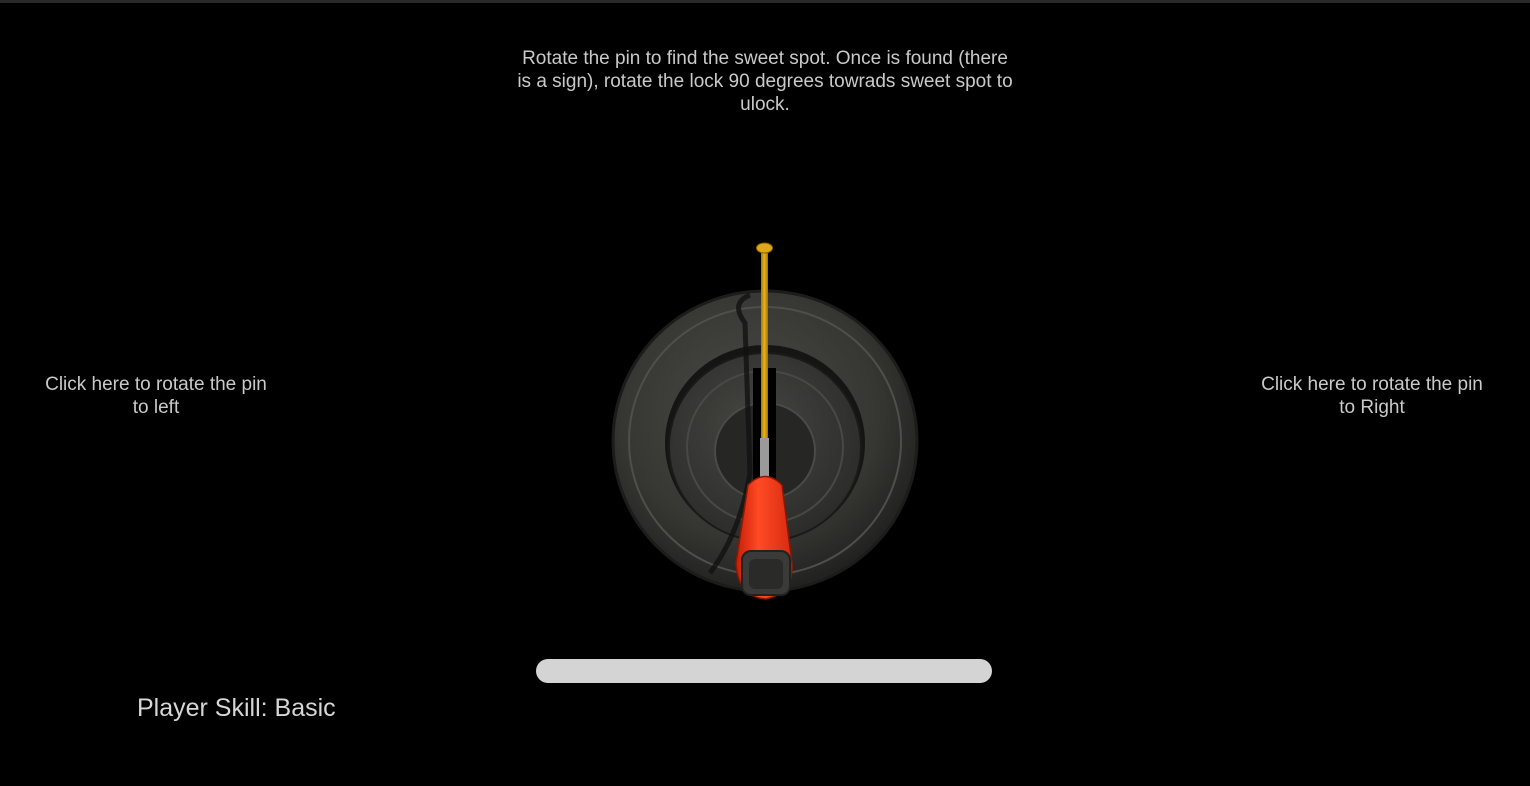 Image resolution: width=1530 pixels, height=786 pixels. I want to click on rotate-pin-left-button: Click here to rotate the pin to left, so click(156, 396).